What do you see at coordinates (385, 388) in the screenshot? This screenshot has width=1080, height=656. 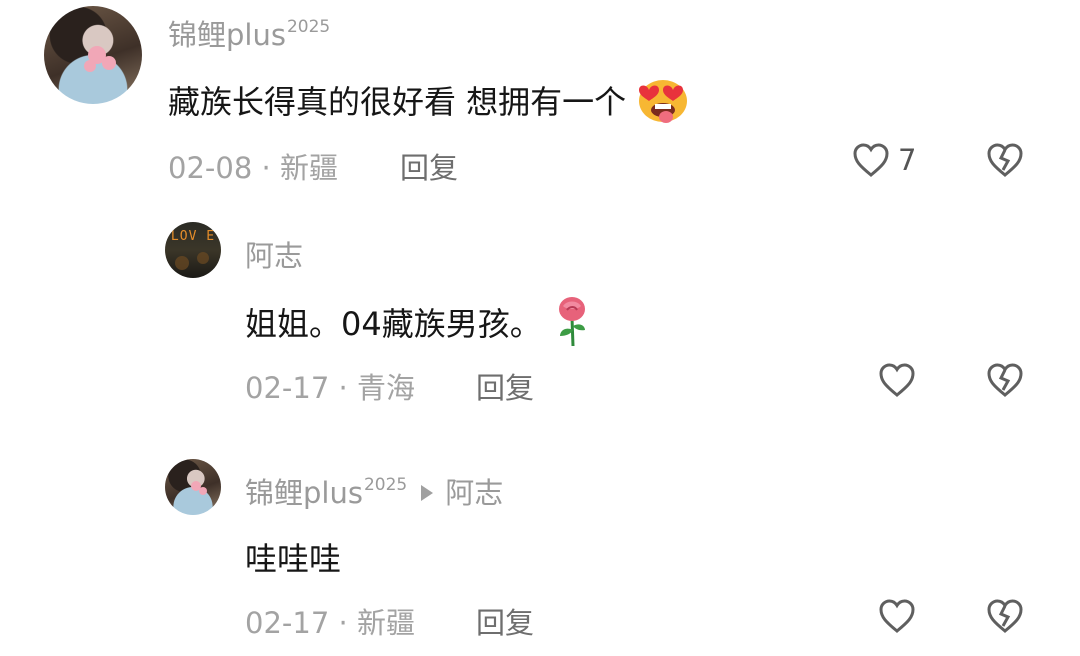 I see `comment-location: 青海` at bounding box center [385, 388].